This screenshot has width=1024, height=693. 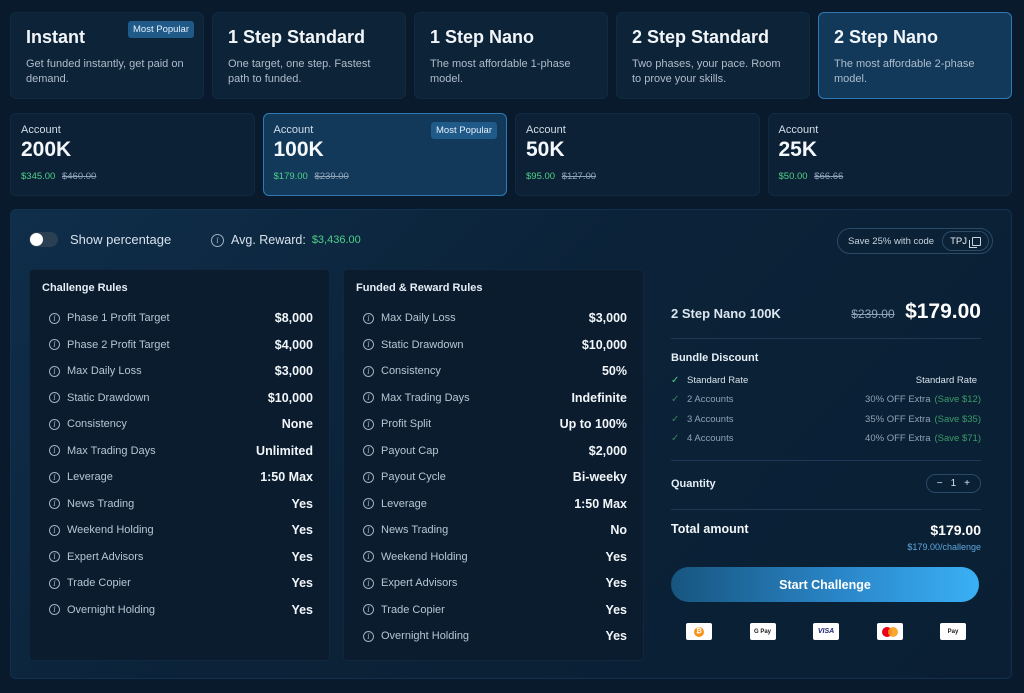 I want to click on total-label: Total amount, so click(x=710, y=529).